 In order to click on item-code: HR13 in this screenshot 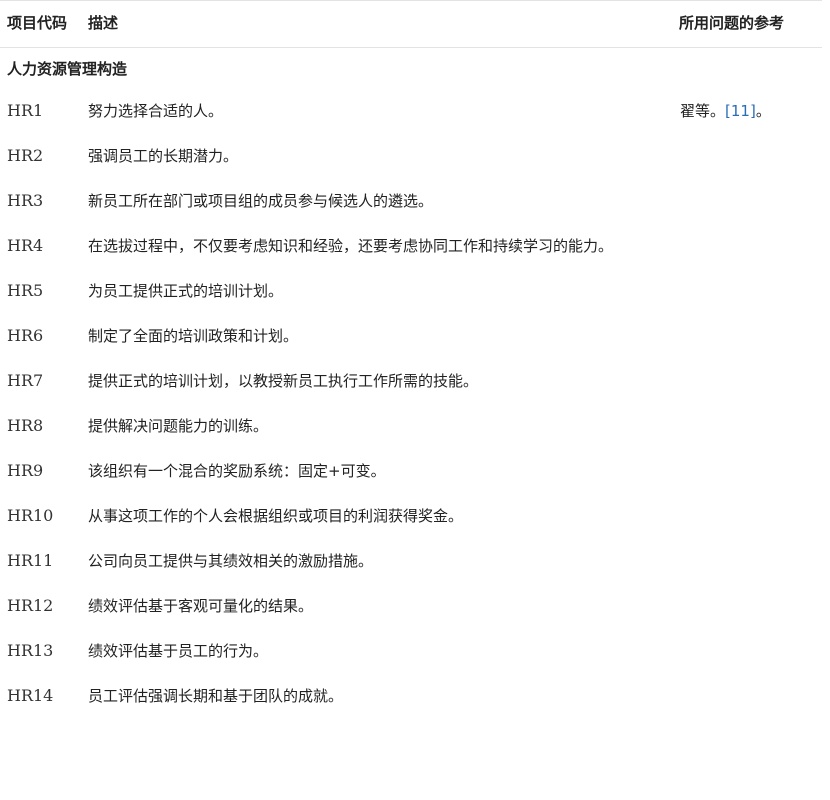, I will do `click(30, 650)`.